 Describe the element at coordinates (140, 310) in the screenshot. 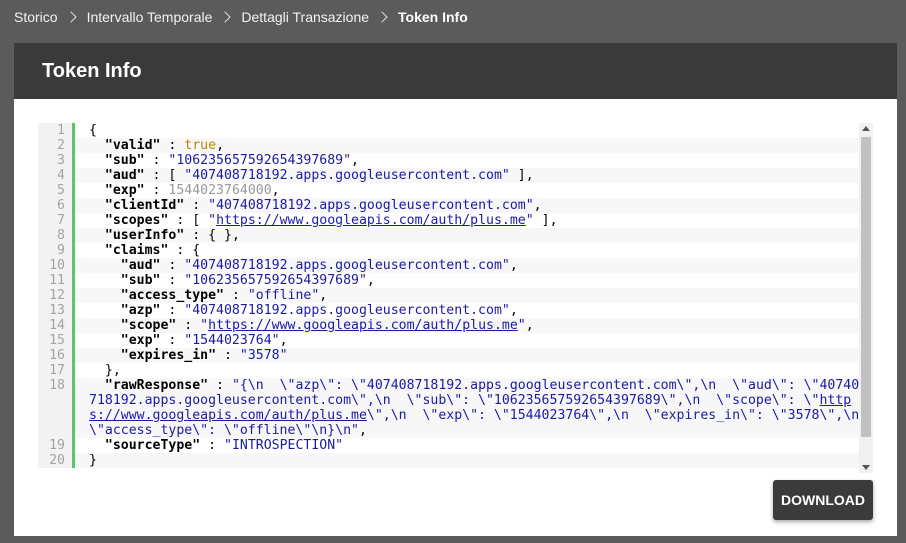

I see `json-key: "azp"` at that location.